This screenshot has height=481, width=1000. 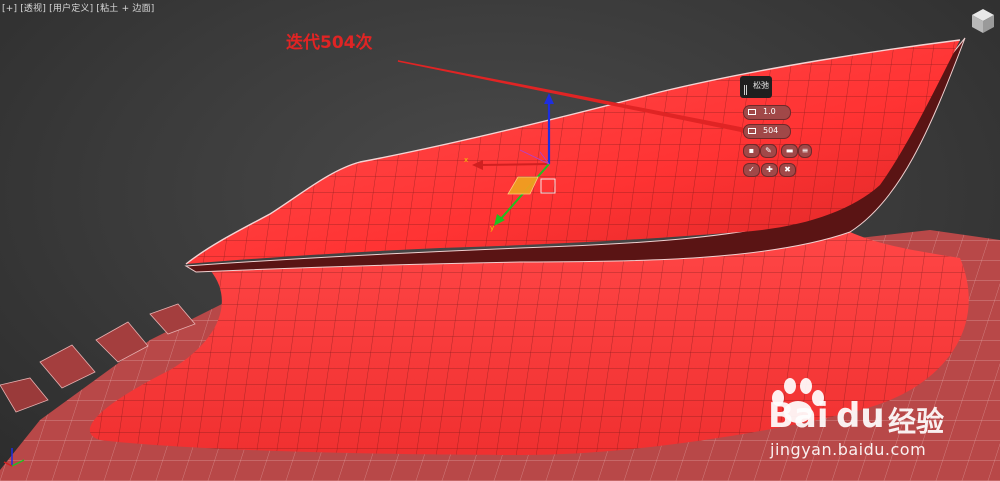 I want to click on watermark-brand: Bai, so click(x=798, y=416).